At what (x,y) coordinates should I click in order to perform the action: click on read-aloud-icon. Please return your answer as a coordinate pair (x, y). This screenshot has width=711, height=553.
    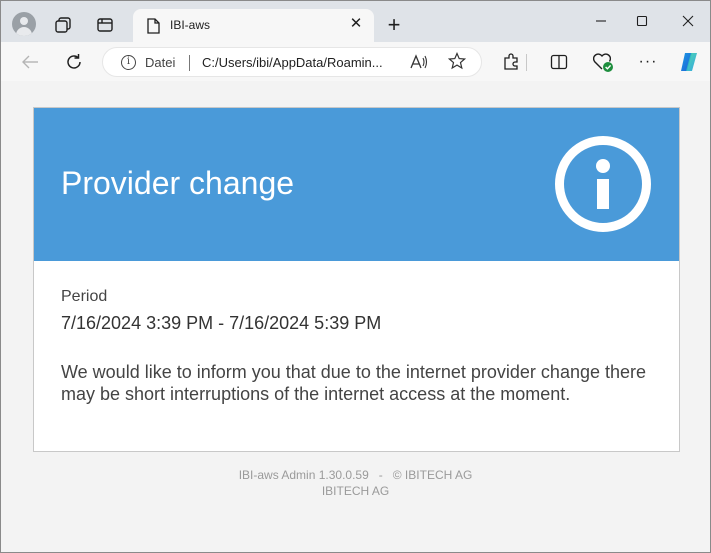
    Looking at the image, I should click on (419, 63).